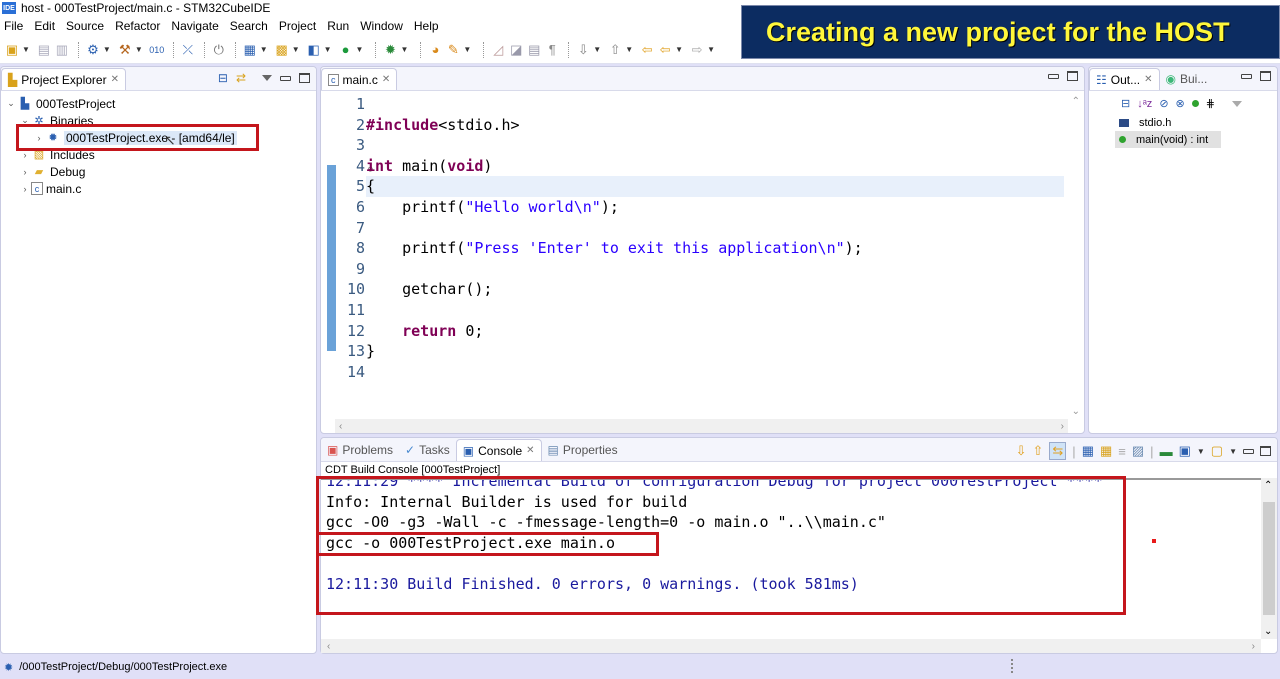 The height and width of the screenshot is (679, 1280). Describe the element at coordinates (1122, 451) in the screenshot. I see `word-wrap-icon: ≡` at that location.